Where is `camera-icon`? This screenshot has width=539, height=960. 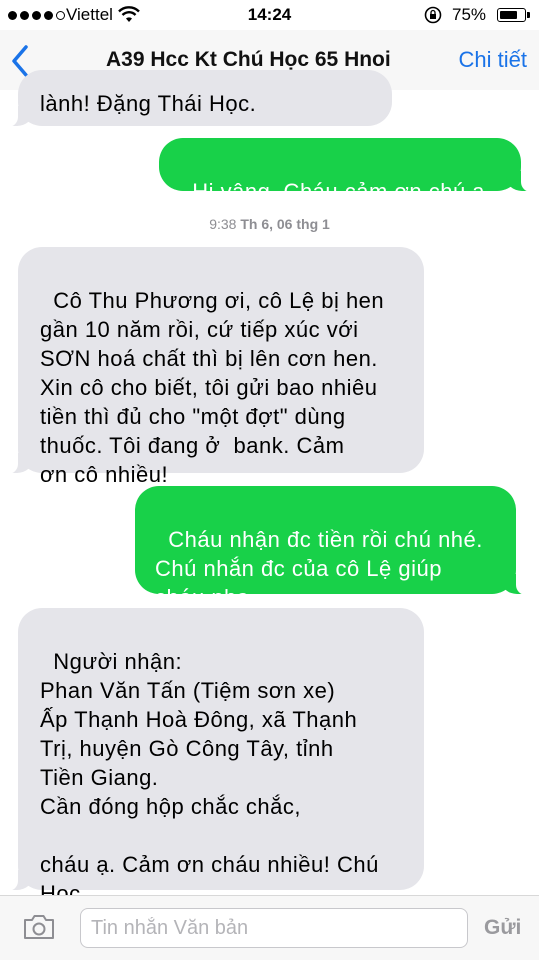 camera-icon is located at coordinates (39, 927).